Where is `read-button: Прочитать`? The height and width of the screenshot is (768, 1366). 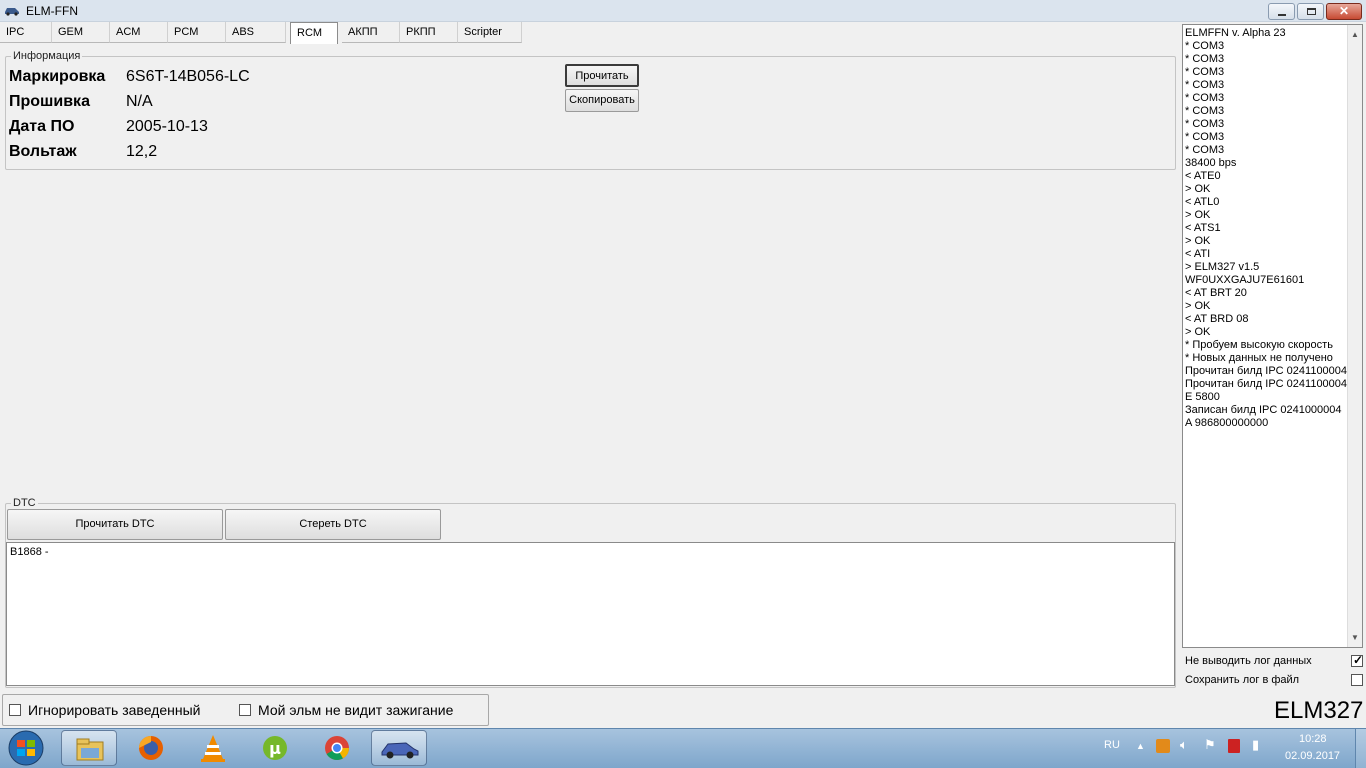 read-button: Прочитать is located at coordinates (602, 75).